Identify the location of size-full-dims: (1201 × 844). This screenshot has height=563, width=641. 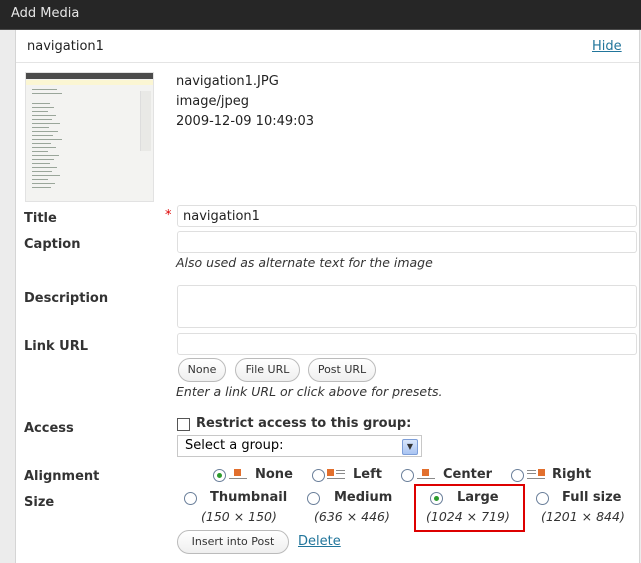
(583, 516).